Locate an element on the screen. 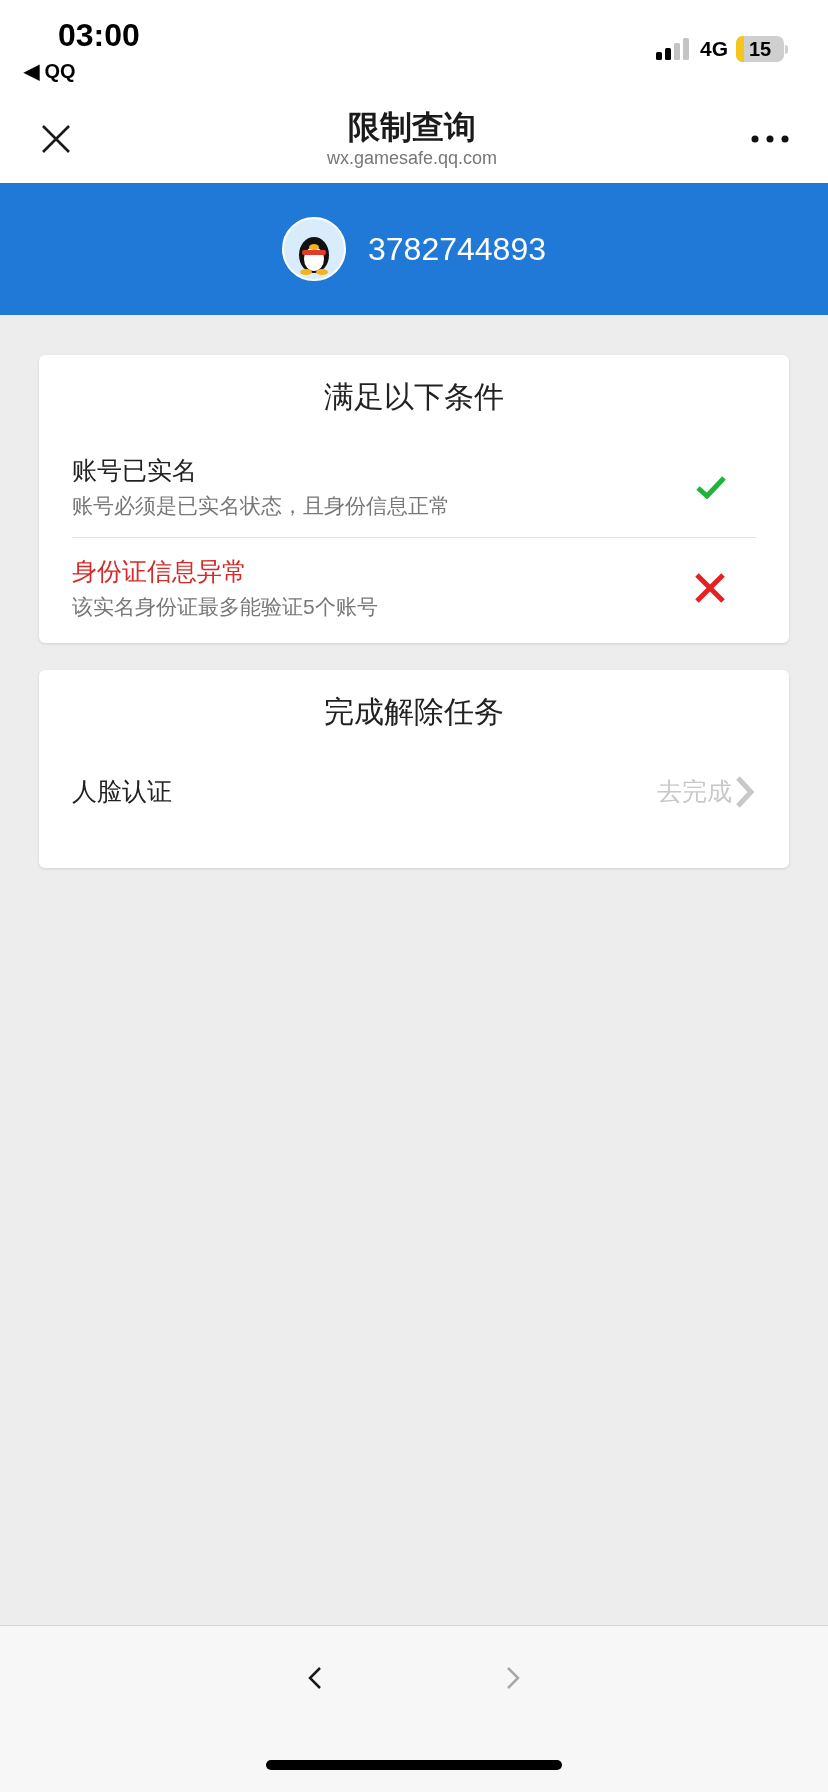 Image resolution: width=828 pixels, height=1792 pixels. more-icon is located at coordinates (770, 139).